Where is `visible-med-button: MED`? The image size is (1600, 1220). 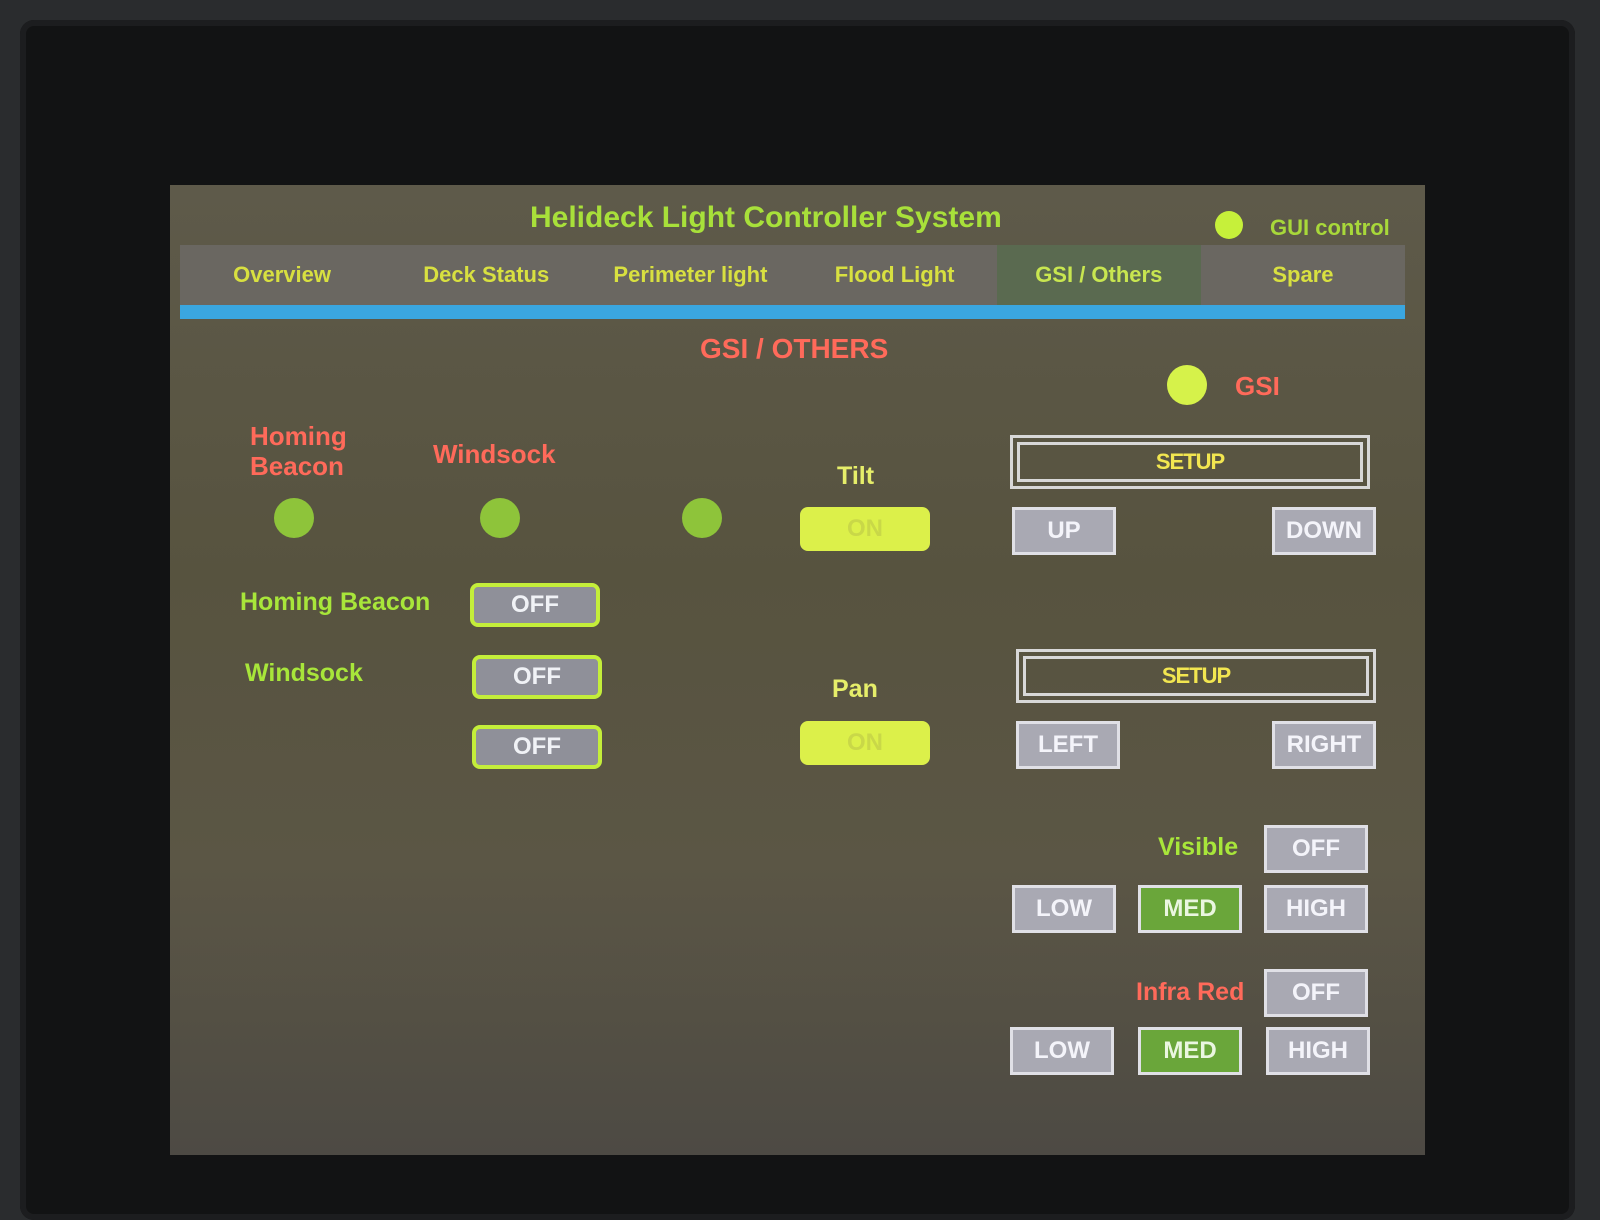
visible-med-button: MED is located at coordinates (1190, 909).